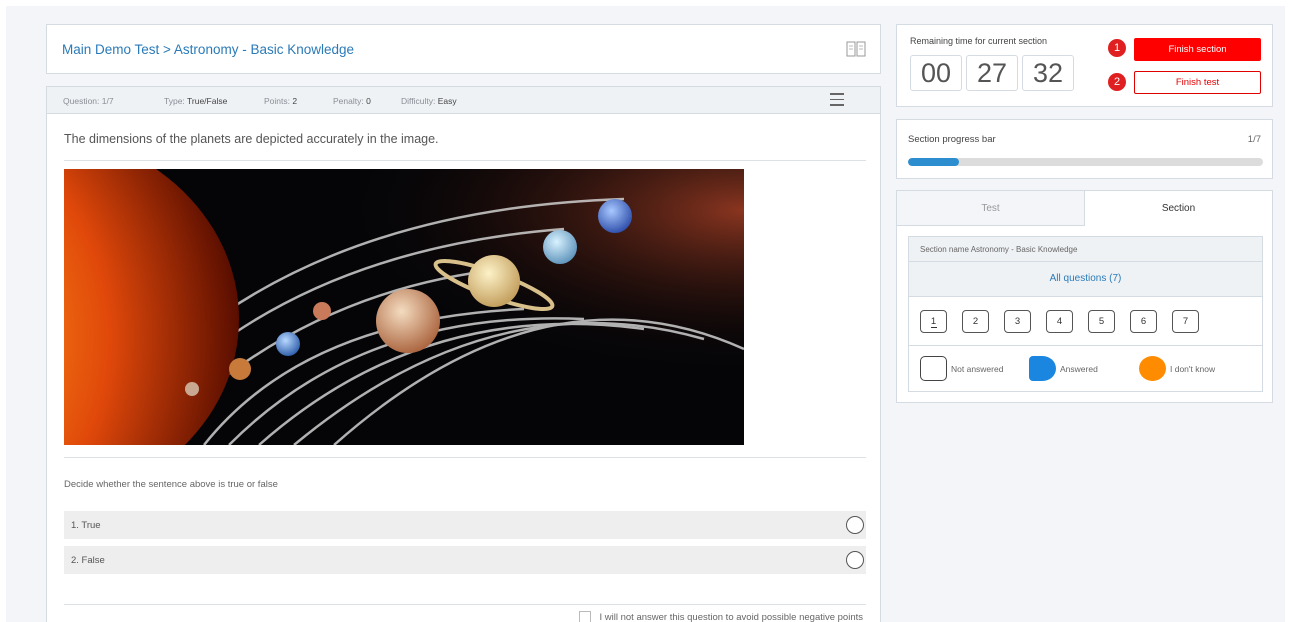 The height and width of the screenshot is (622, 1291). I want to click on timer-minutes: 27, so click(992, 73).